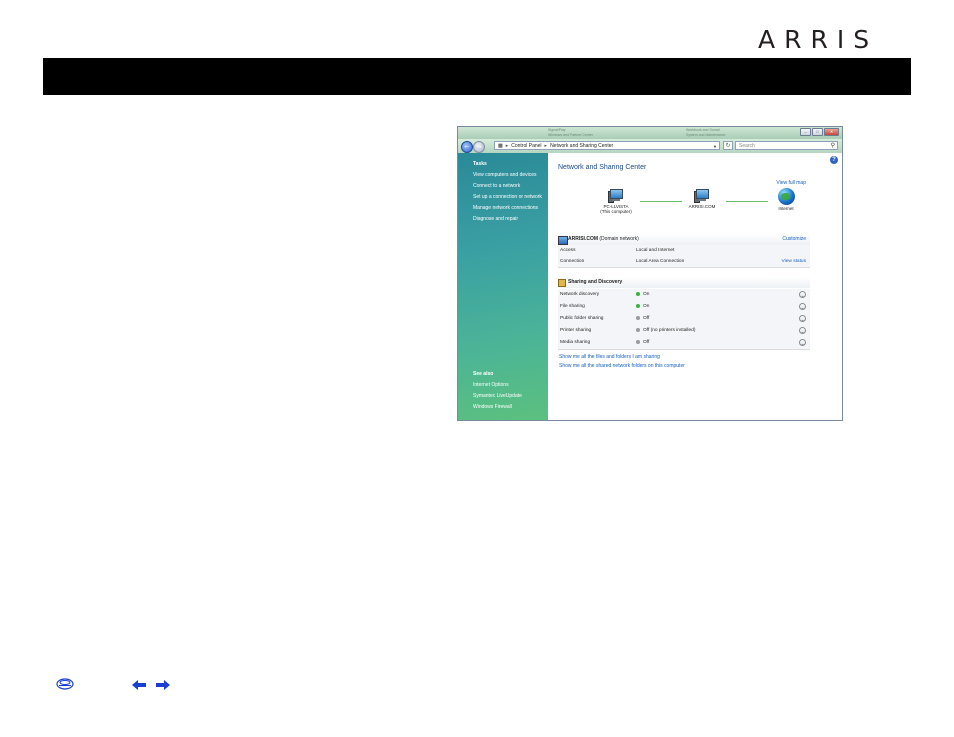 The height and width of the screenshot is (737, 954). What do you see at coordinates (477, 76) in the screenshot?
I see `header-bar` at bounding box center [477, 76].